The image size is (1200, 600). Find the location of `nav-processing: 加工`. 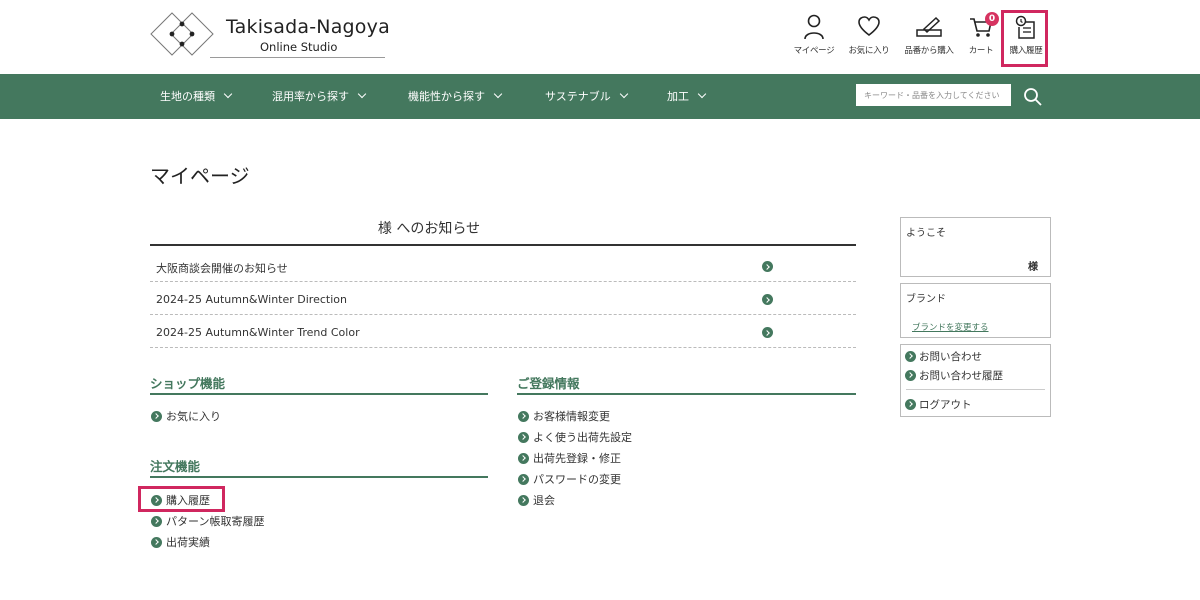

nav-processing: 加工 is located at coordinates (687, 96).